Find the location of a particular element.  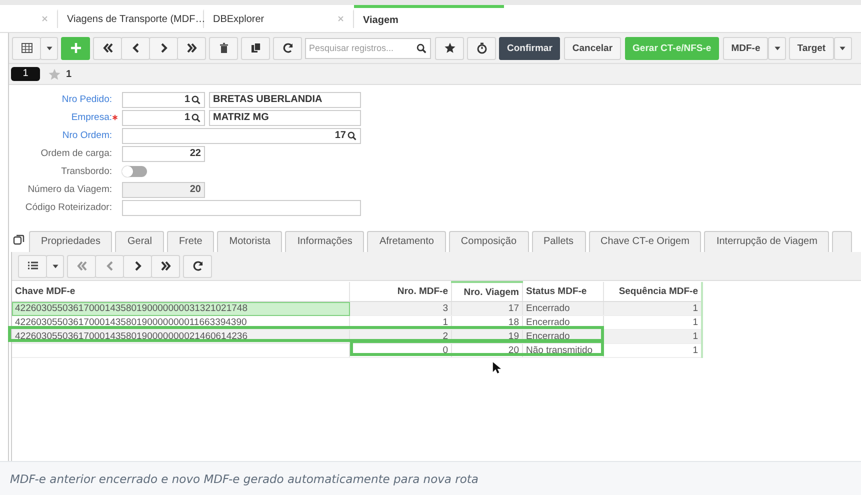

table-cell: 17 is located at coordinates (487, 309).